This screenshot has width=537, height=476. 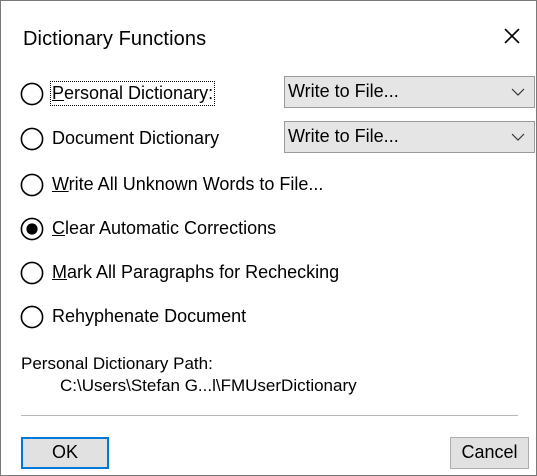 What do you see at coordinates (208, 385) in the screenshot?
I see `personal-dictionary-path-value: C:\Users\Stefan G...l\FMUserDictionary` at bounding box center [208, 385].